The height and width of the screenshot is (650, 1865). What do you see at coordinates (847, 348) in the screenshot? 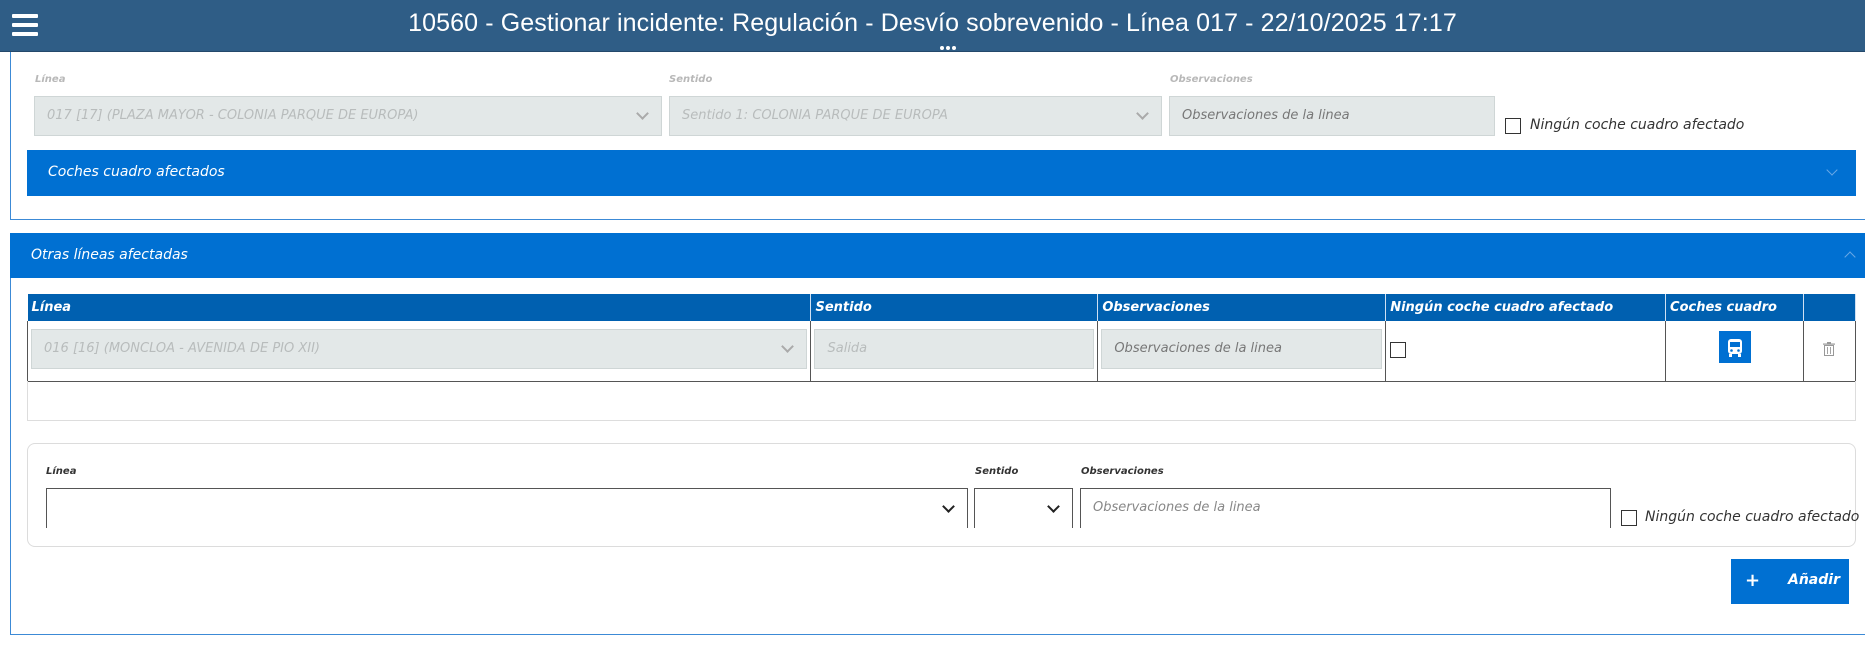
I see `row-sentido-value: Salida` at bounding box center [847, 348].